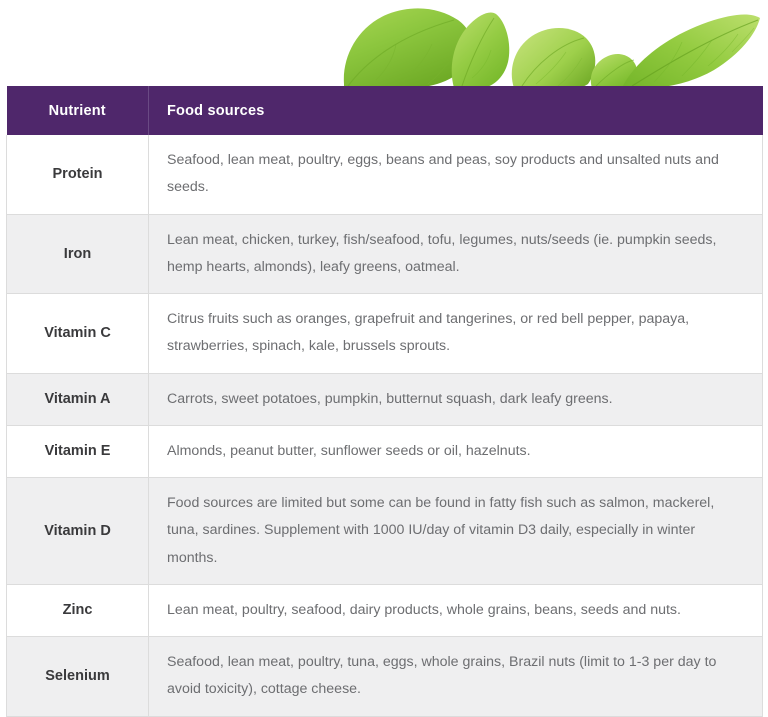  I want to click on cell-nutrient: Vitamin A, so click(77, 399).